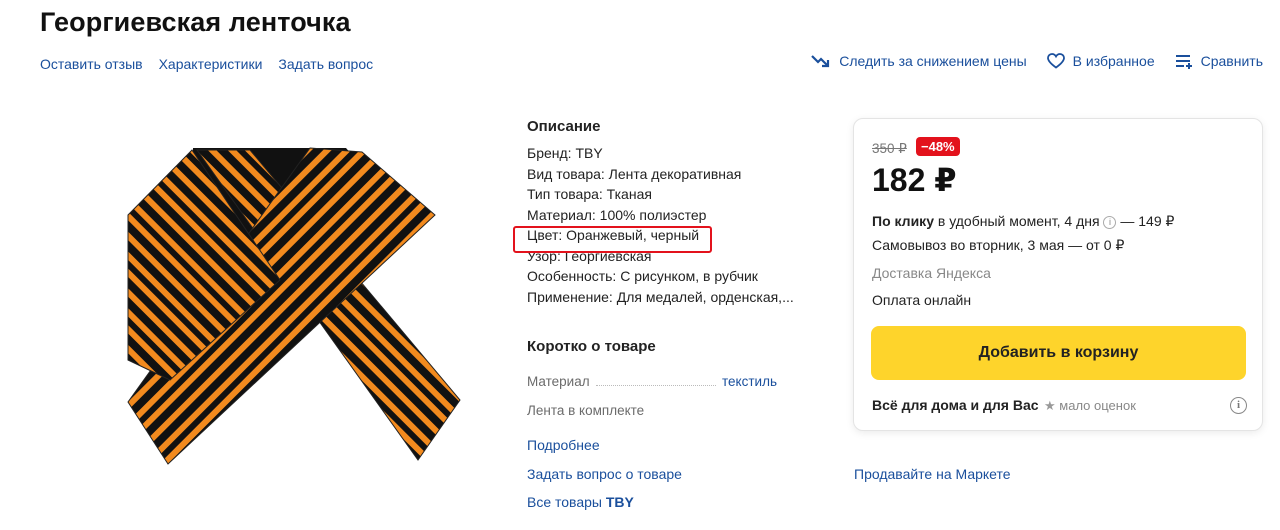  What do you see at coordinates (1145, 221) in the screenshot?
I see `delivery-by-click-price: — 149 ₽` at bounding box center [1145, 221].